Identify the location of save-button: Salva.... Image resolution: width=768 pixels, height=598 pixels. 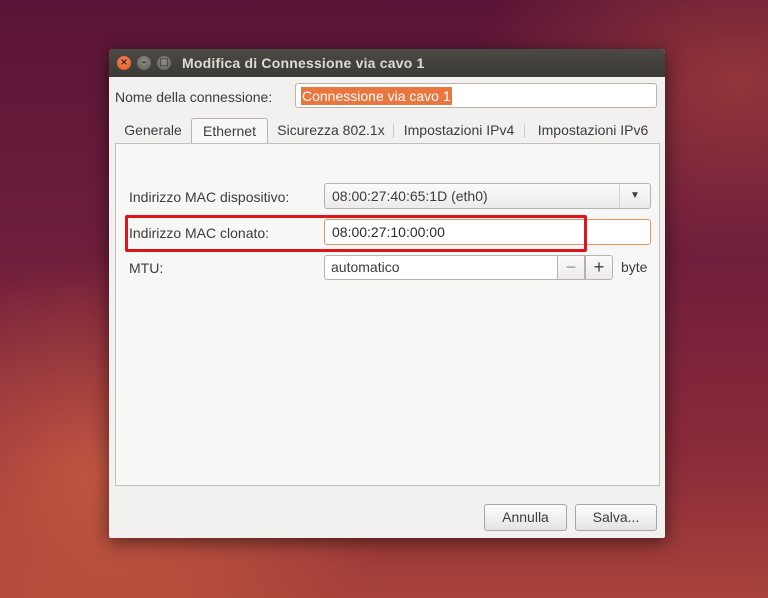
(616, 517).